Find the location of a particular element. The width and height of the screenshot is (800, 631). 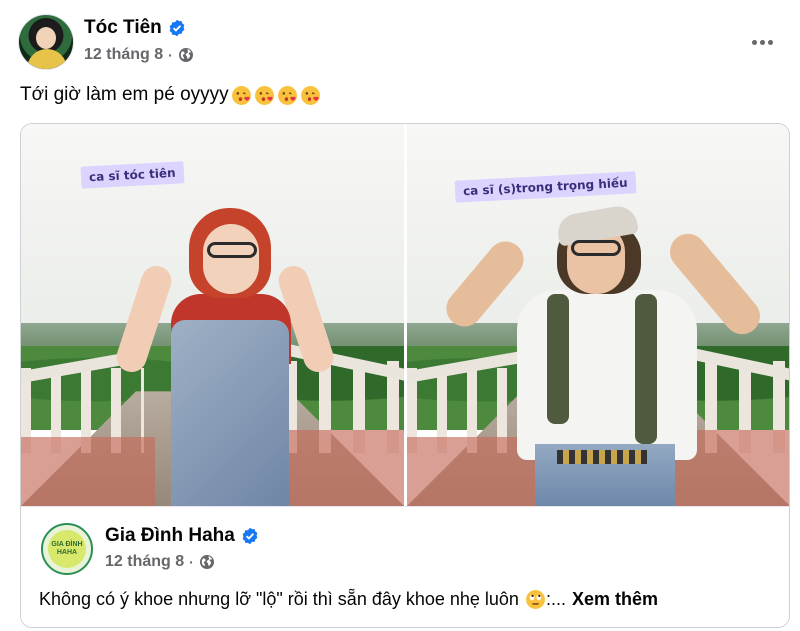

more-options-icon is located at coordinates (762, 42).